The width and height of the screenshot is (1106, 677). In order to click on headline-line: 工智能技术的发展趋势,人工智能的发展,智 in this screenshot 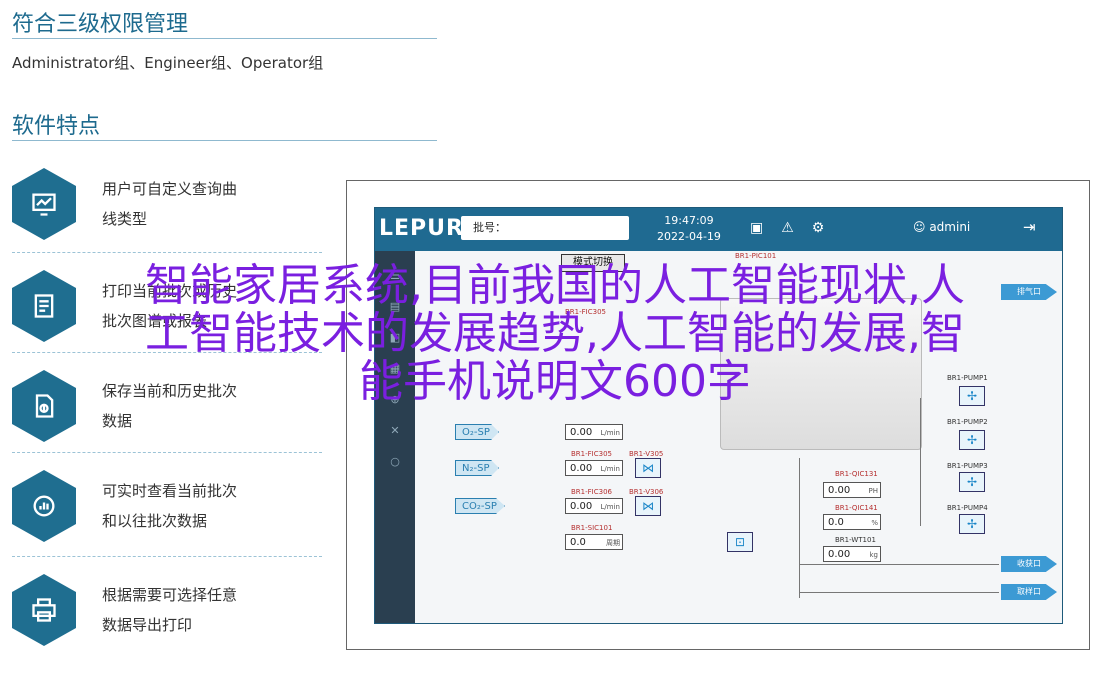, I will do `click(555, 333)`.